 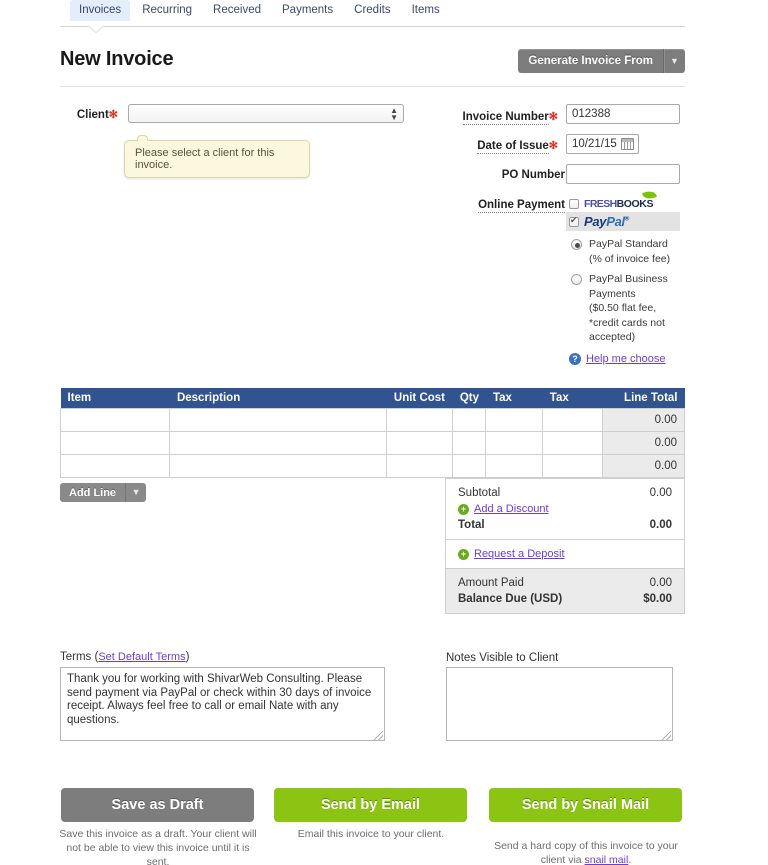 I want to click on generate-invoice-from-dropdown: ▼, so click(x=674, y=61).